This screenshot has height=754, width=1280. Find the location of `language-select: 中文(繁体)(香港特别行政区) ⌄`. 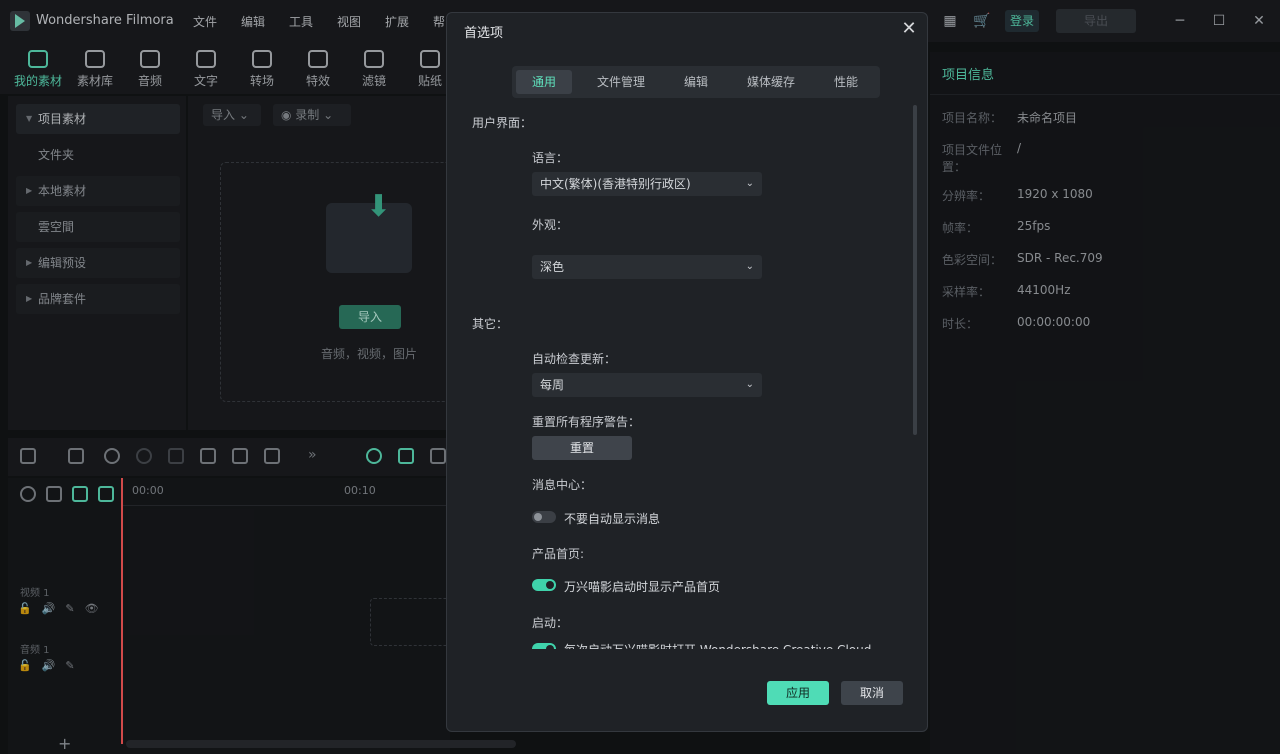

language-select: 中文(繁体)(香港特别行政区) ⌄ is located at coordinates (647, 184).